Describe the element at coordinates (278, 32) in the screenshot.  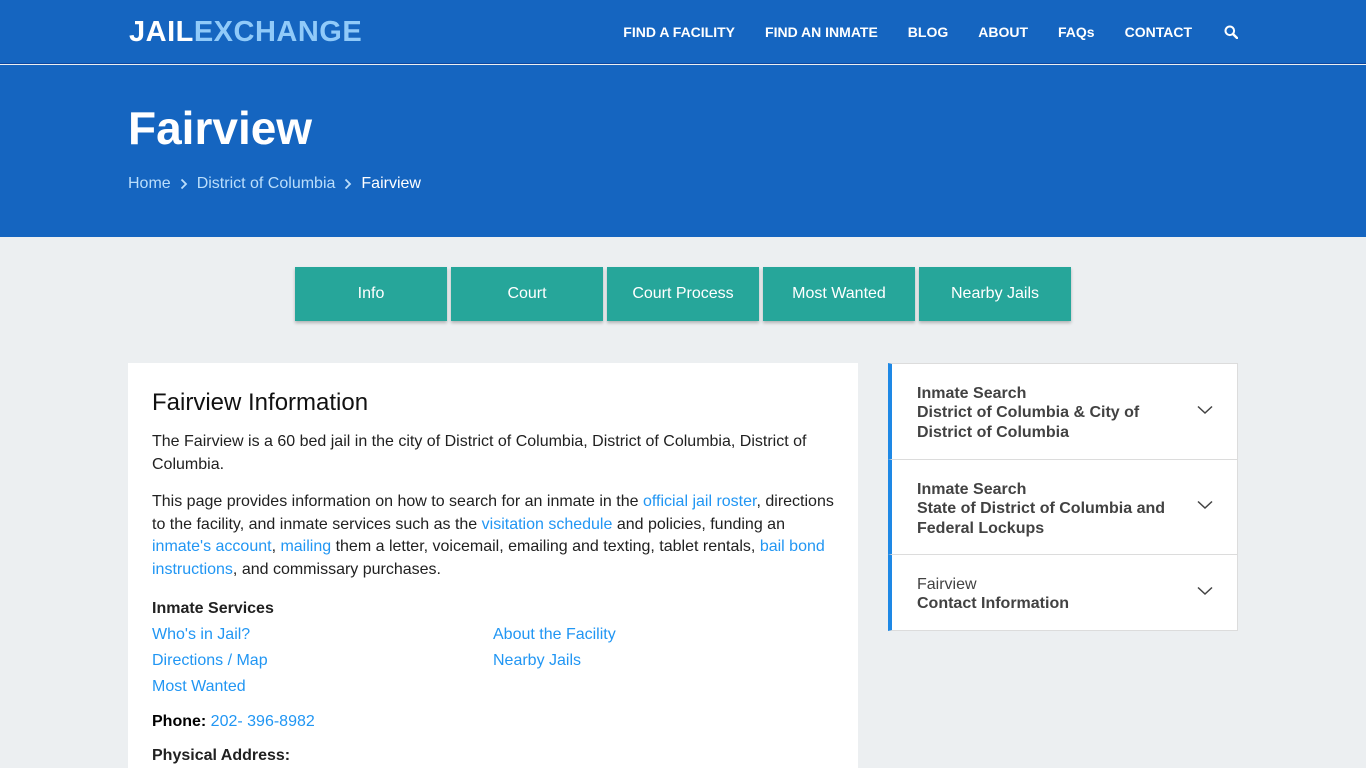
I see `logo-text-exchange: EXCHANGE` at that location.